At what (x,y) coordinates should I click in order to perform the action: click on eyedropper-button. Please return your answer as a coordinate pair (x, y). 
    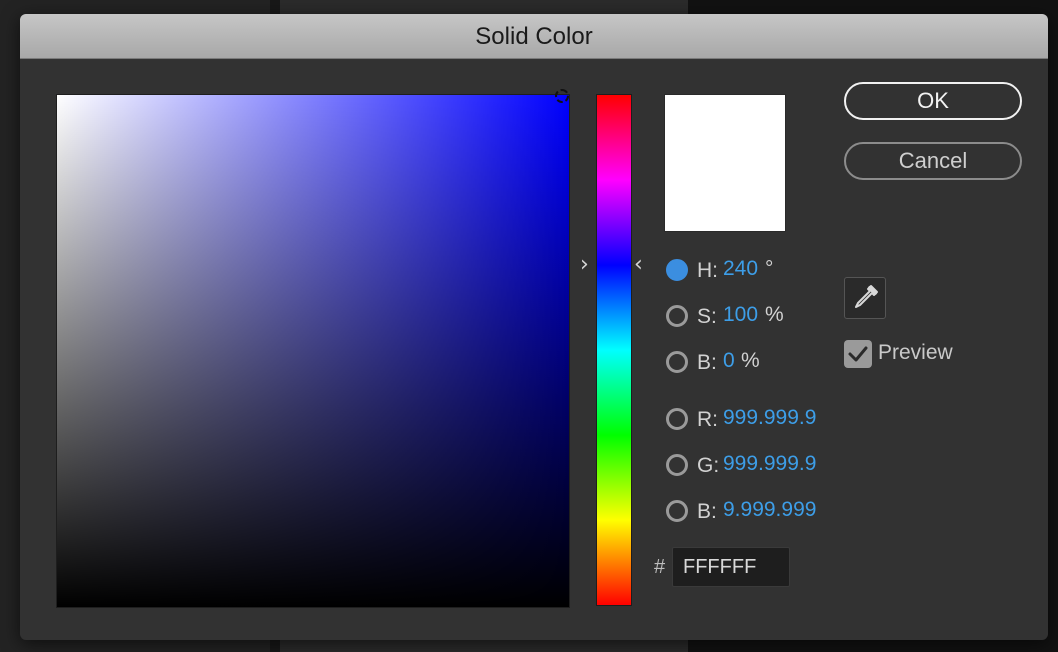
    Looking at the image, I should click on (865, 298).